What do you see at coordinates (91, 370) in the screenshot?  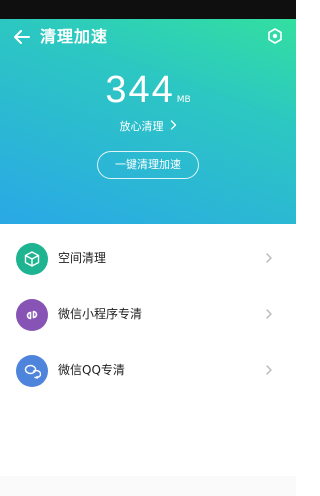 I see `list-item-label: 微信QQ专清` at bounding box center [91, 370].